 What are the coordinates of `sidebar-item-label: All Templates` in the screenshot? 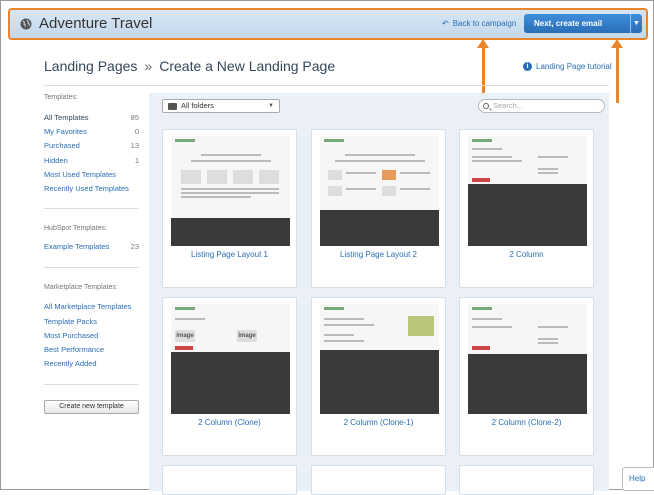 It's located at (66, 117).